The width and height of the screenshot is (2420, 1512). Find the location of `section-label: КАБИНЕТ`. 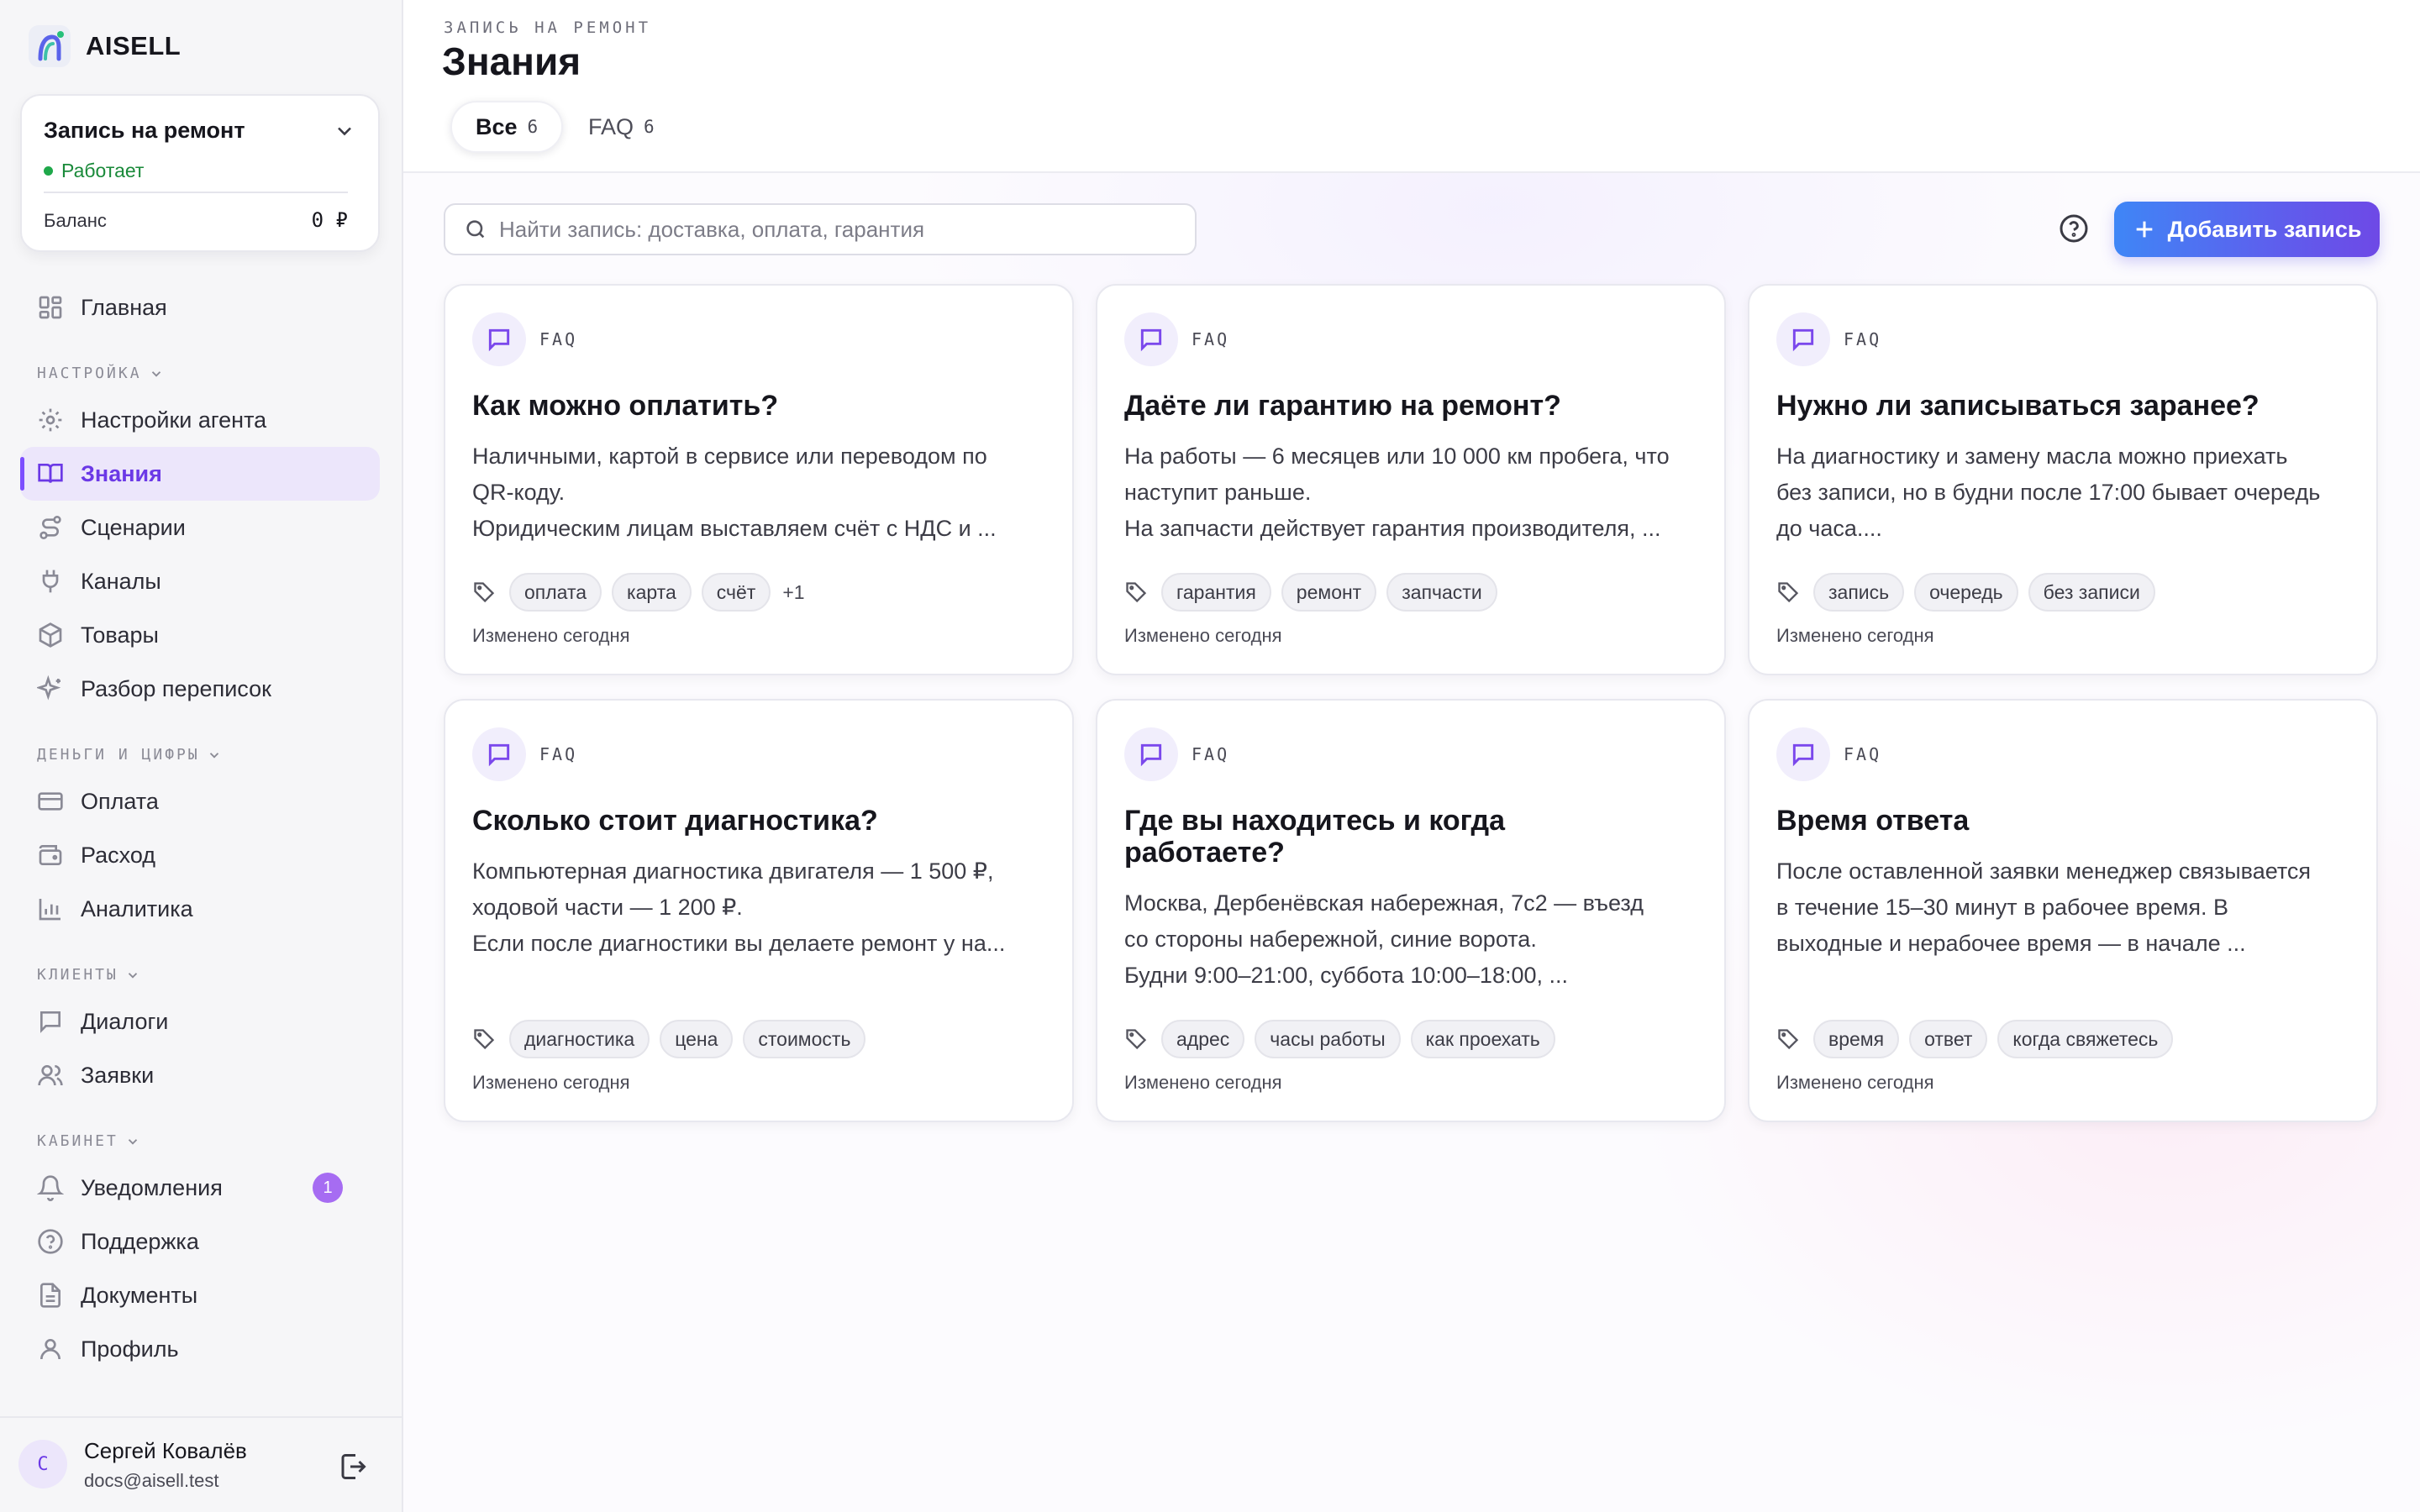

section-label: КАБИНЕТ is located at coordinates (77, 1141).